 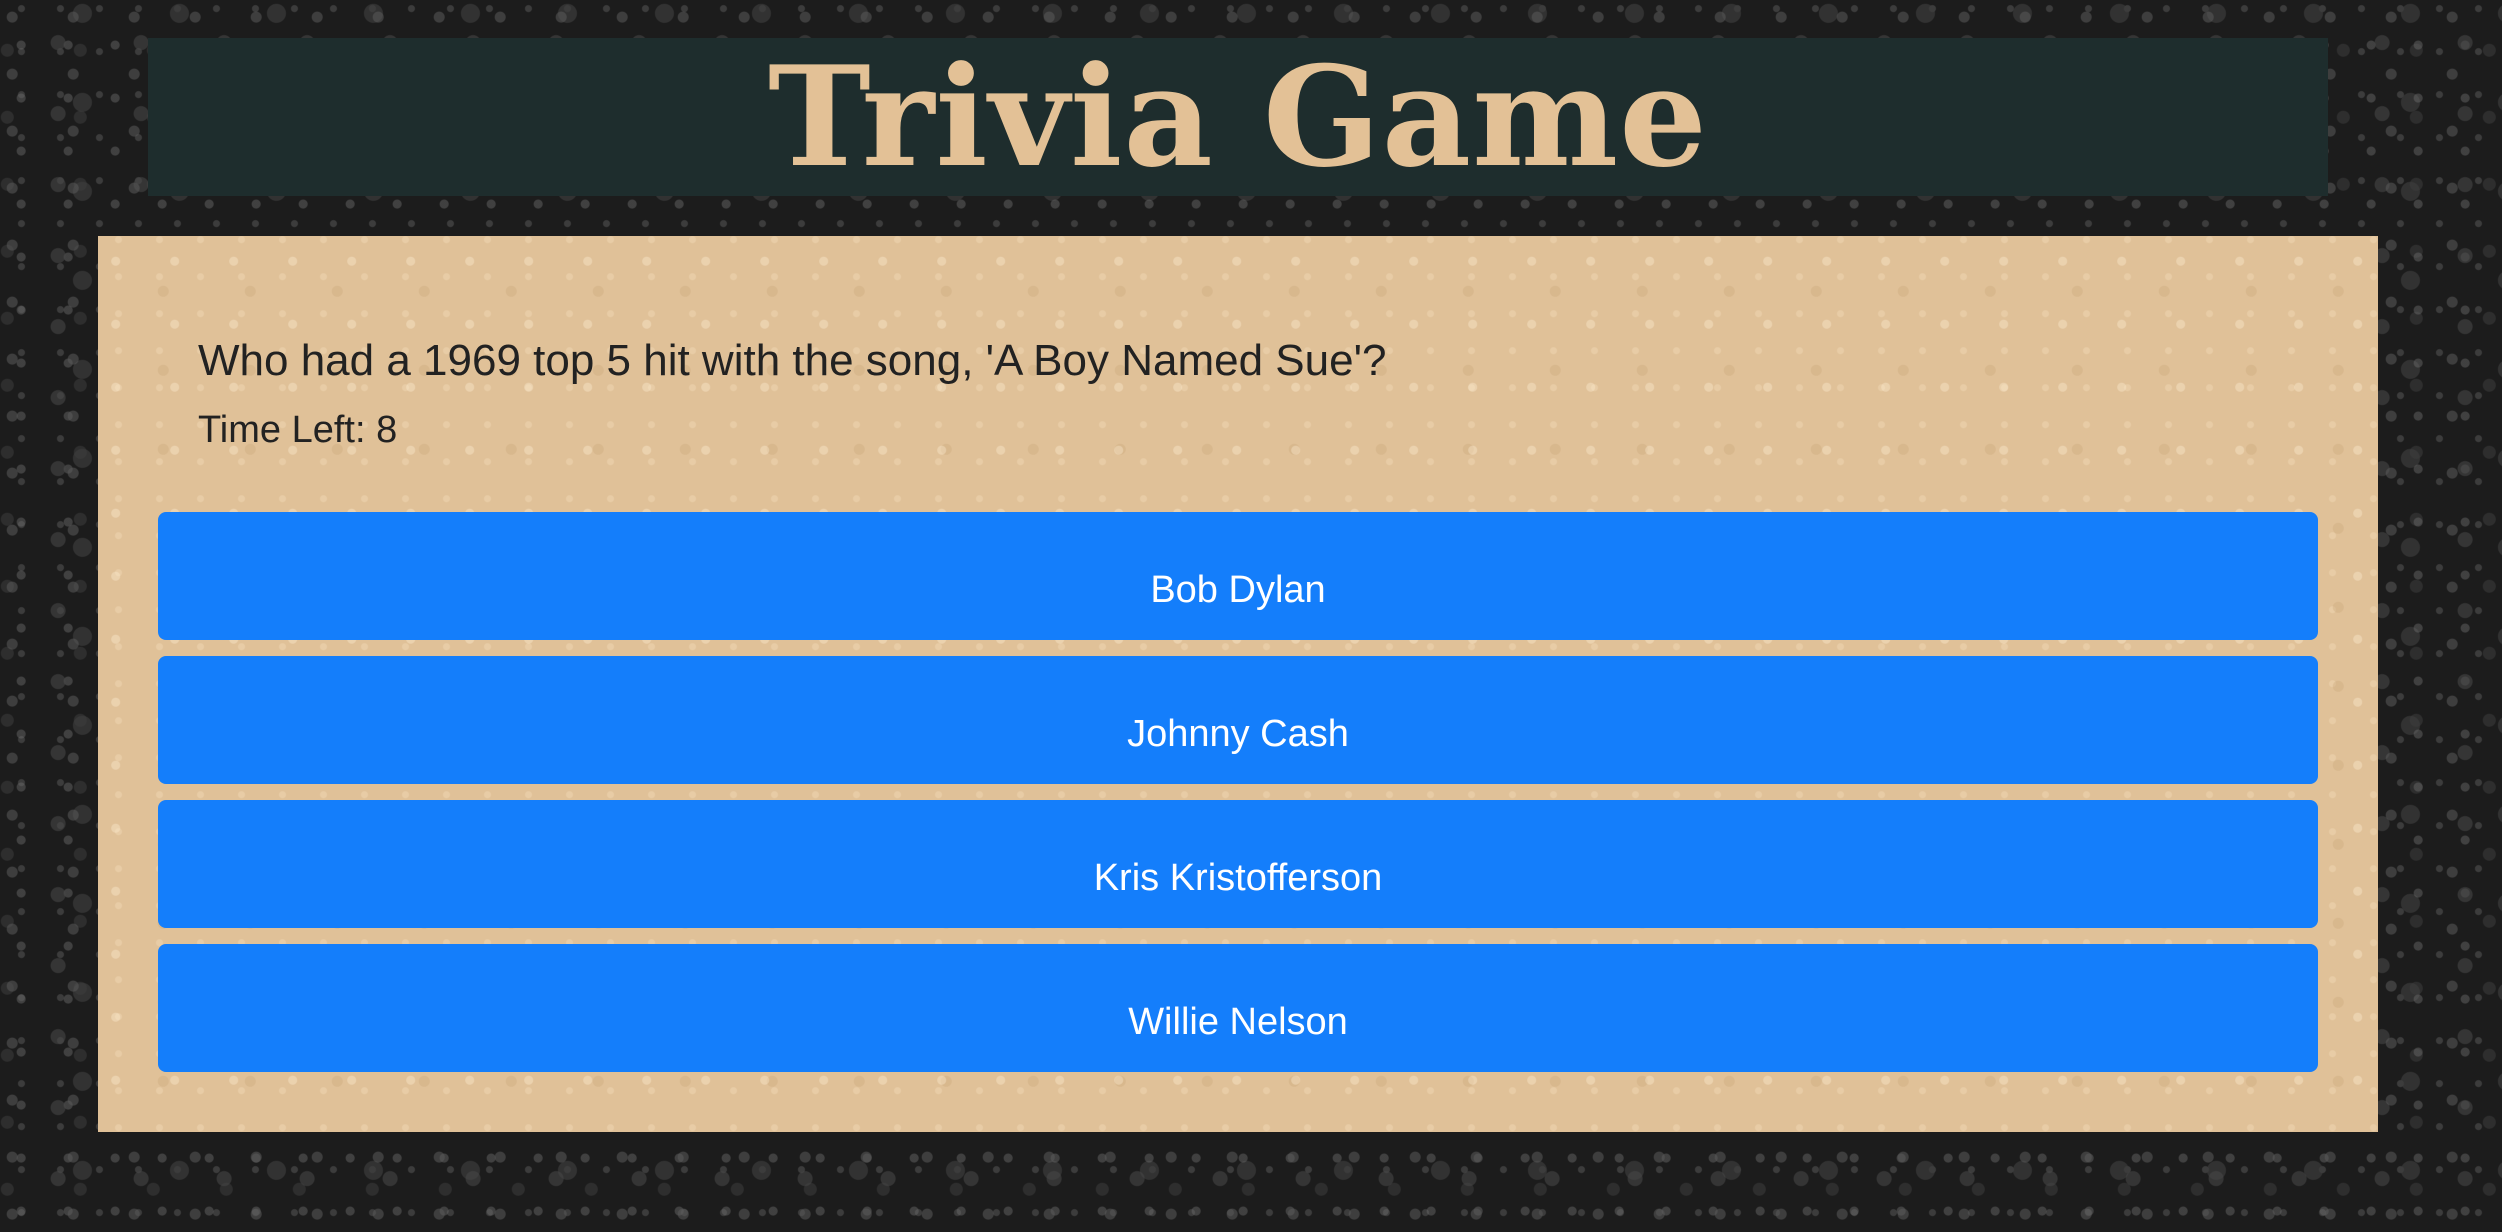 I want to click on timer: Time Left: 8, so click(x=297, y=430).